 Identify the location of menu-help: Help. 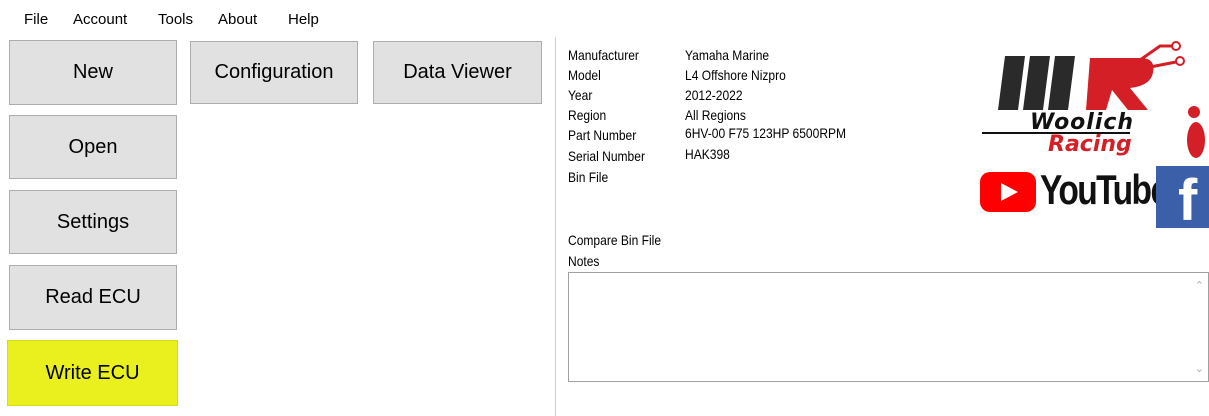
(303, 20).